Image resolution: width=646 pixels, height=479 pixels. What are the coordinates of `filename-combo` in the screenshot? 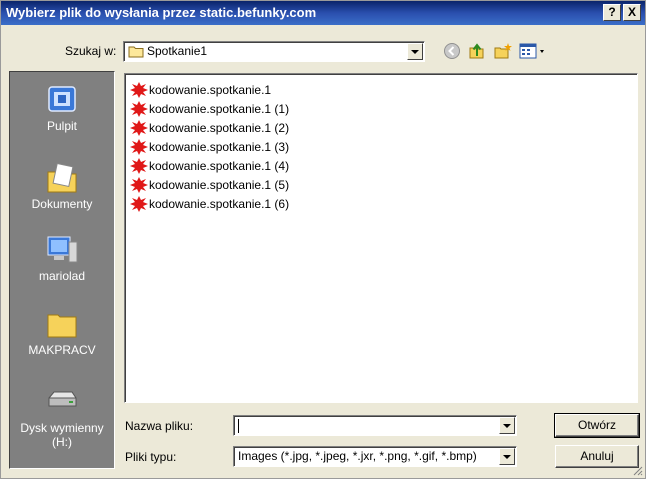 It's located at (375, 425).